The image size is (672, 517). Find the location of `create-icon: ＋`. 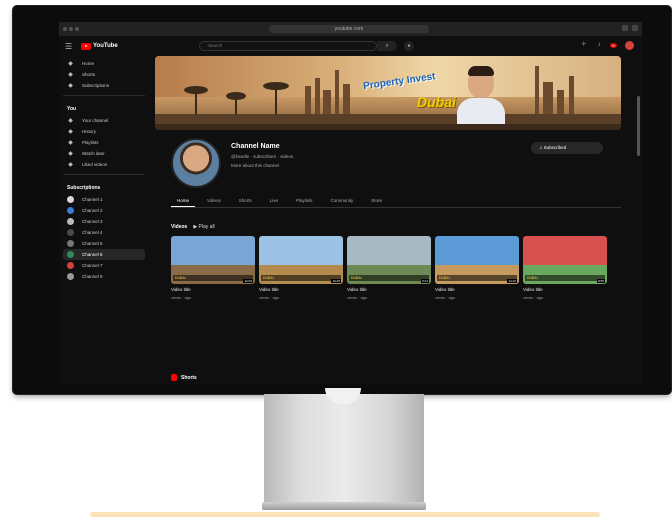

create-icon: ＋ is located at coordinates (583, 45).